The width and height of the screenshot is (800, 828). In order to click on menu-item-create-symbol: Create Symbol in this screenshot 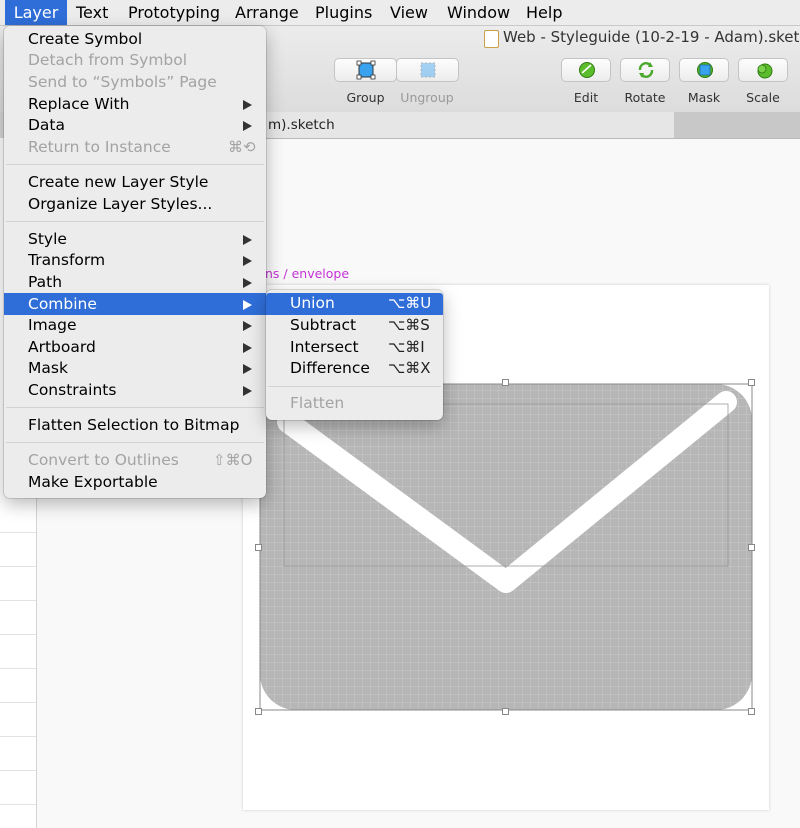, I will do `click(85, 39)`.